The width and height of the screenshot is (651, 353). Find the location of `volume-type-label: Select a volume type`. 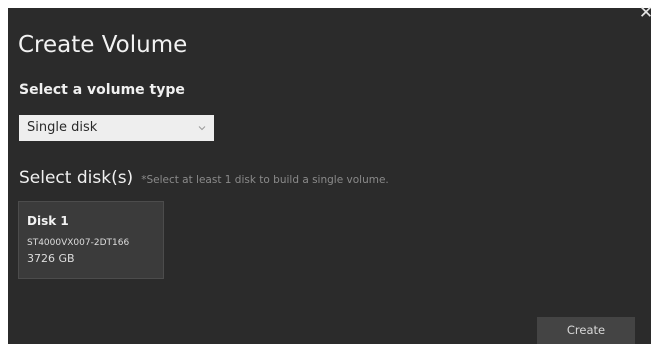

volume-type-label: Select a volume type is located at coordinates (102, 90).